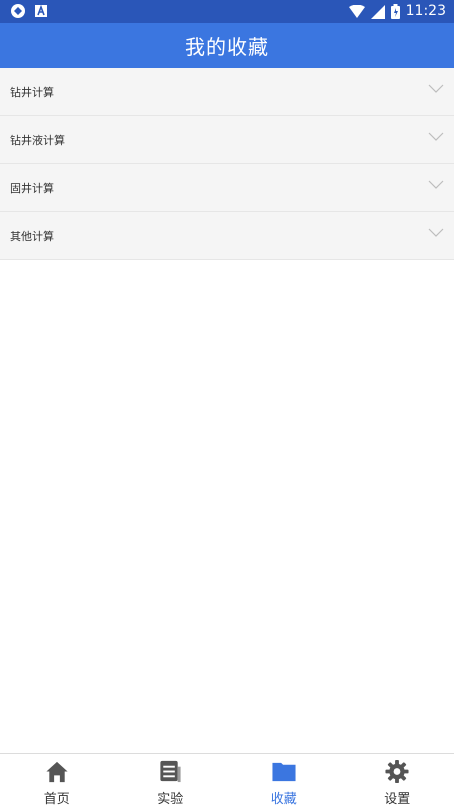 The width and height of the screenshot is (454, 807). What do you see at coordinates (284, 771) in the screenshot?
I see `folder-icon` at bounding box center [284, 771].